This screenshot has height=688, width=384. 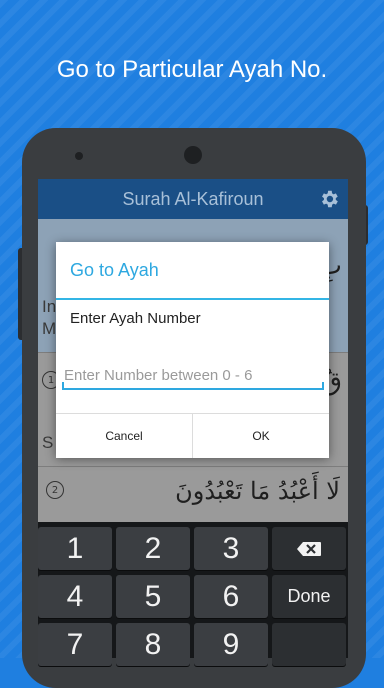 I want to click on cancel-button: Cancel, so click(x=124, y=436).